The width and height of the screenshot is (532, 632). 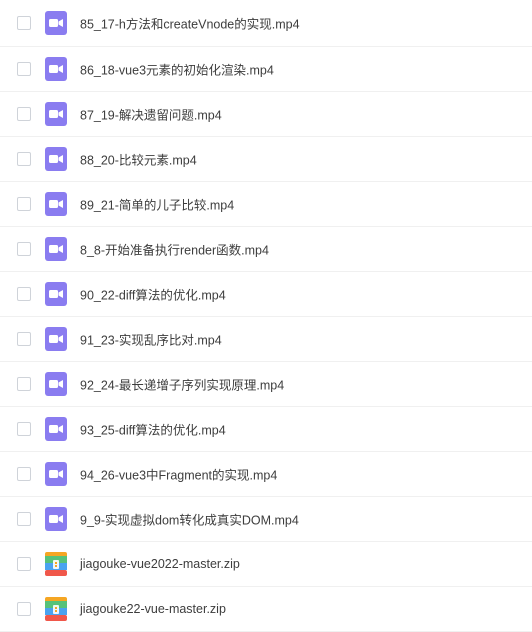 I want to click on file-name: 94_26-vue3中Fragment的实现.mp4, so click(x=178, y=474).